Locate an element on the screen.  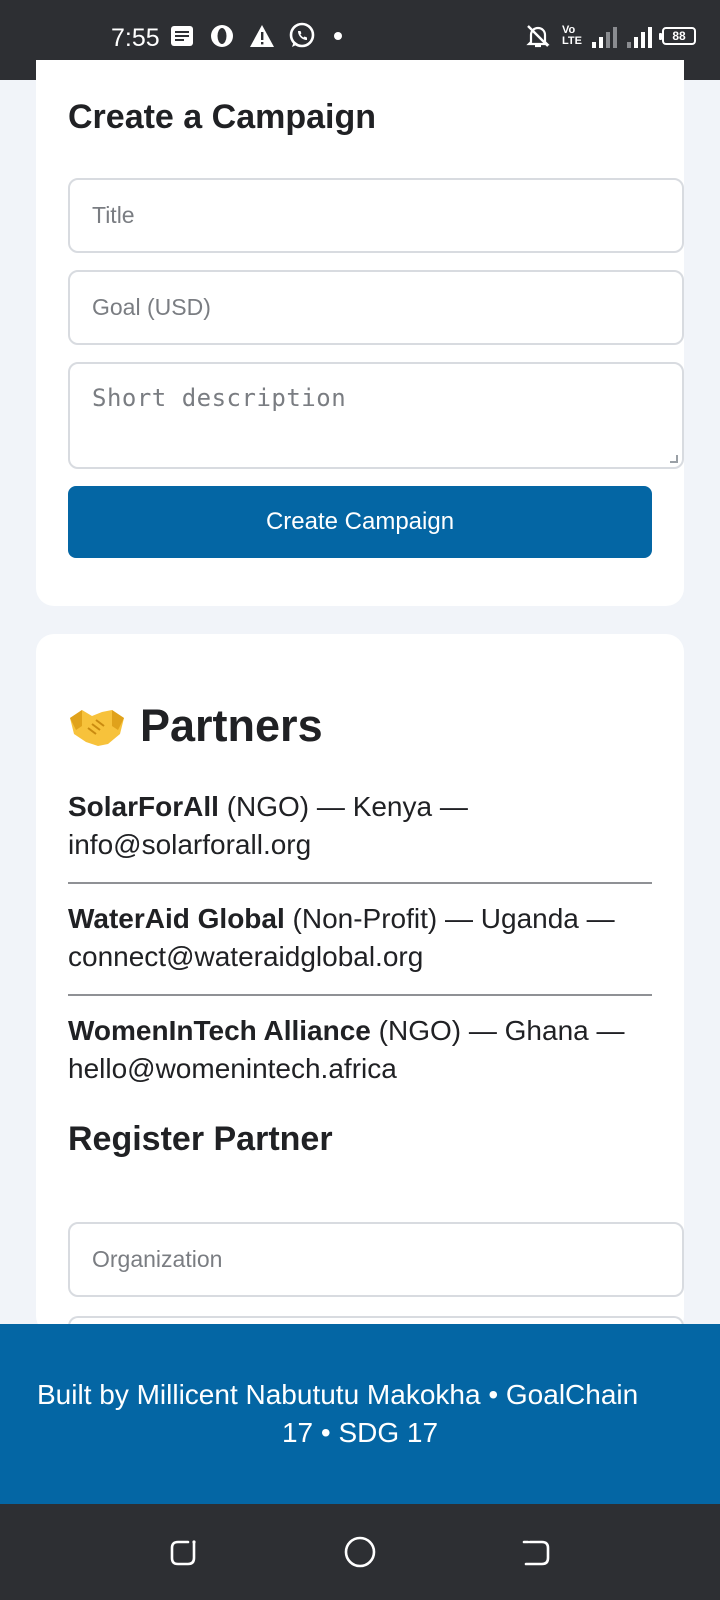
bell-off-icon is located at coordinates (538, 36).